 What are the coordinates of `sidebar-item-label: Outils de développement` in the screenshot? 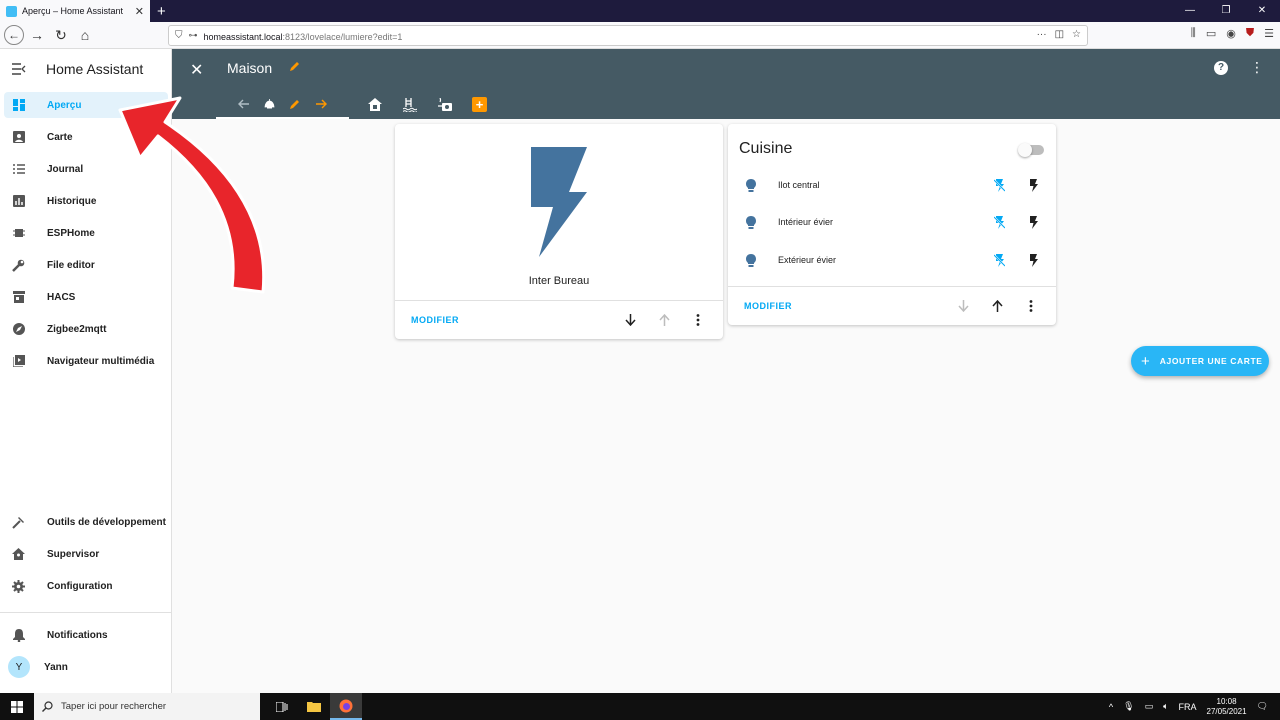 It's located at (106, 522).